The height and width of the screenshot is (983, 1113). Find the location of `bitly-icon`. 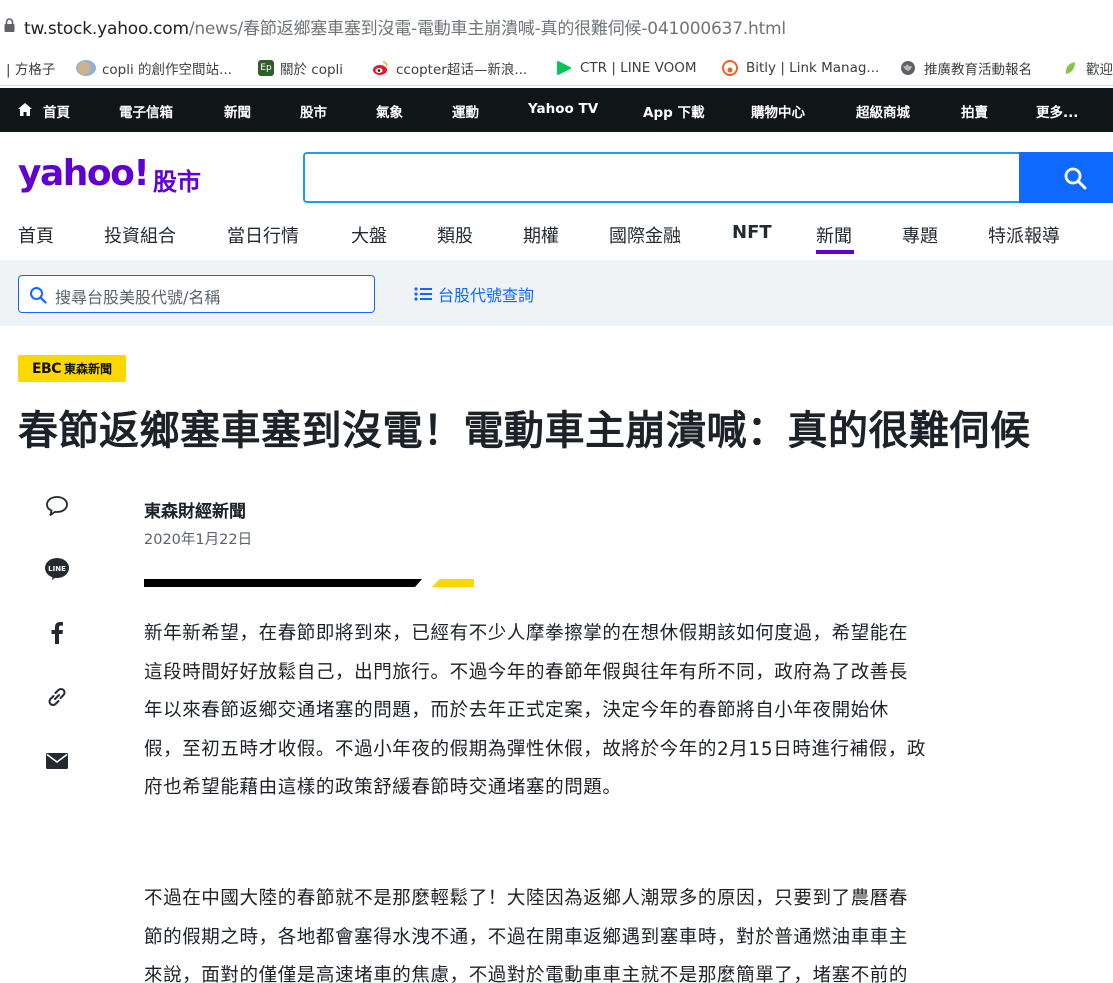

bitly-icon is located at coordinates (730, 68).